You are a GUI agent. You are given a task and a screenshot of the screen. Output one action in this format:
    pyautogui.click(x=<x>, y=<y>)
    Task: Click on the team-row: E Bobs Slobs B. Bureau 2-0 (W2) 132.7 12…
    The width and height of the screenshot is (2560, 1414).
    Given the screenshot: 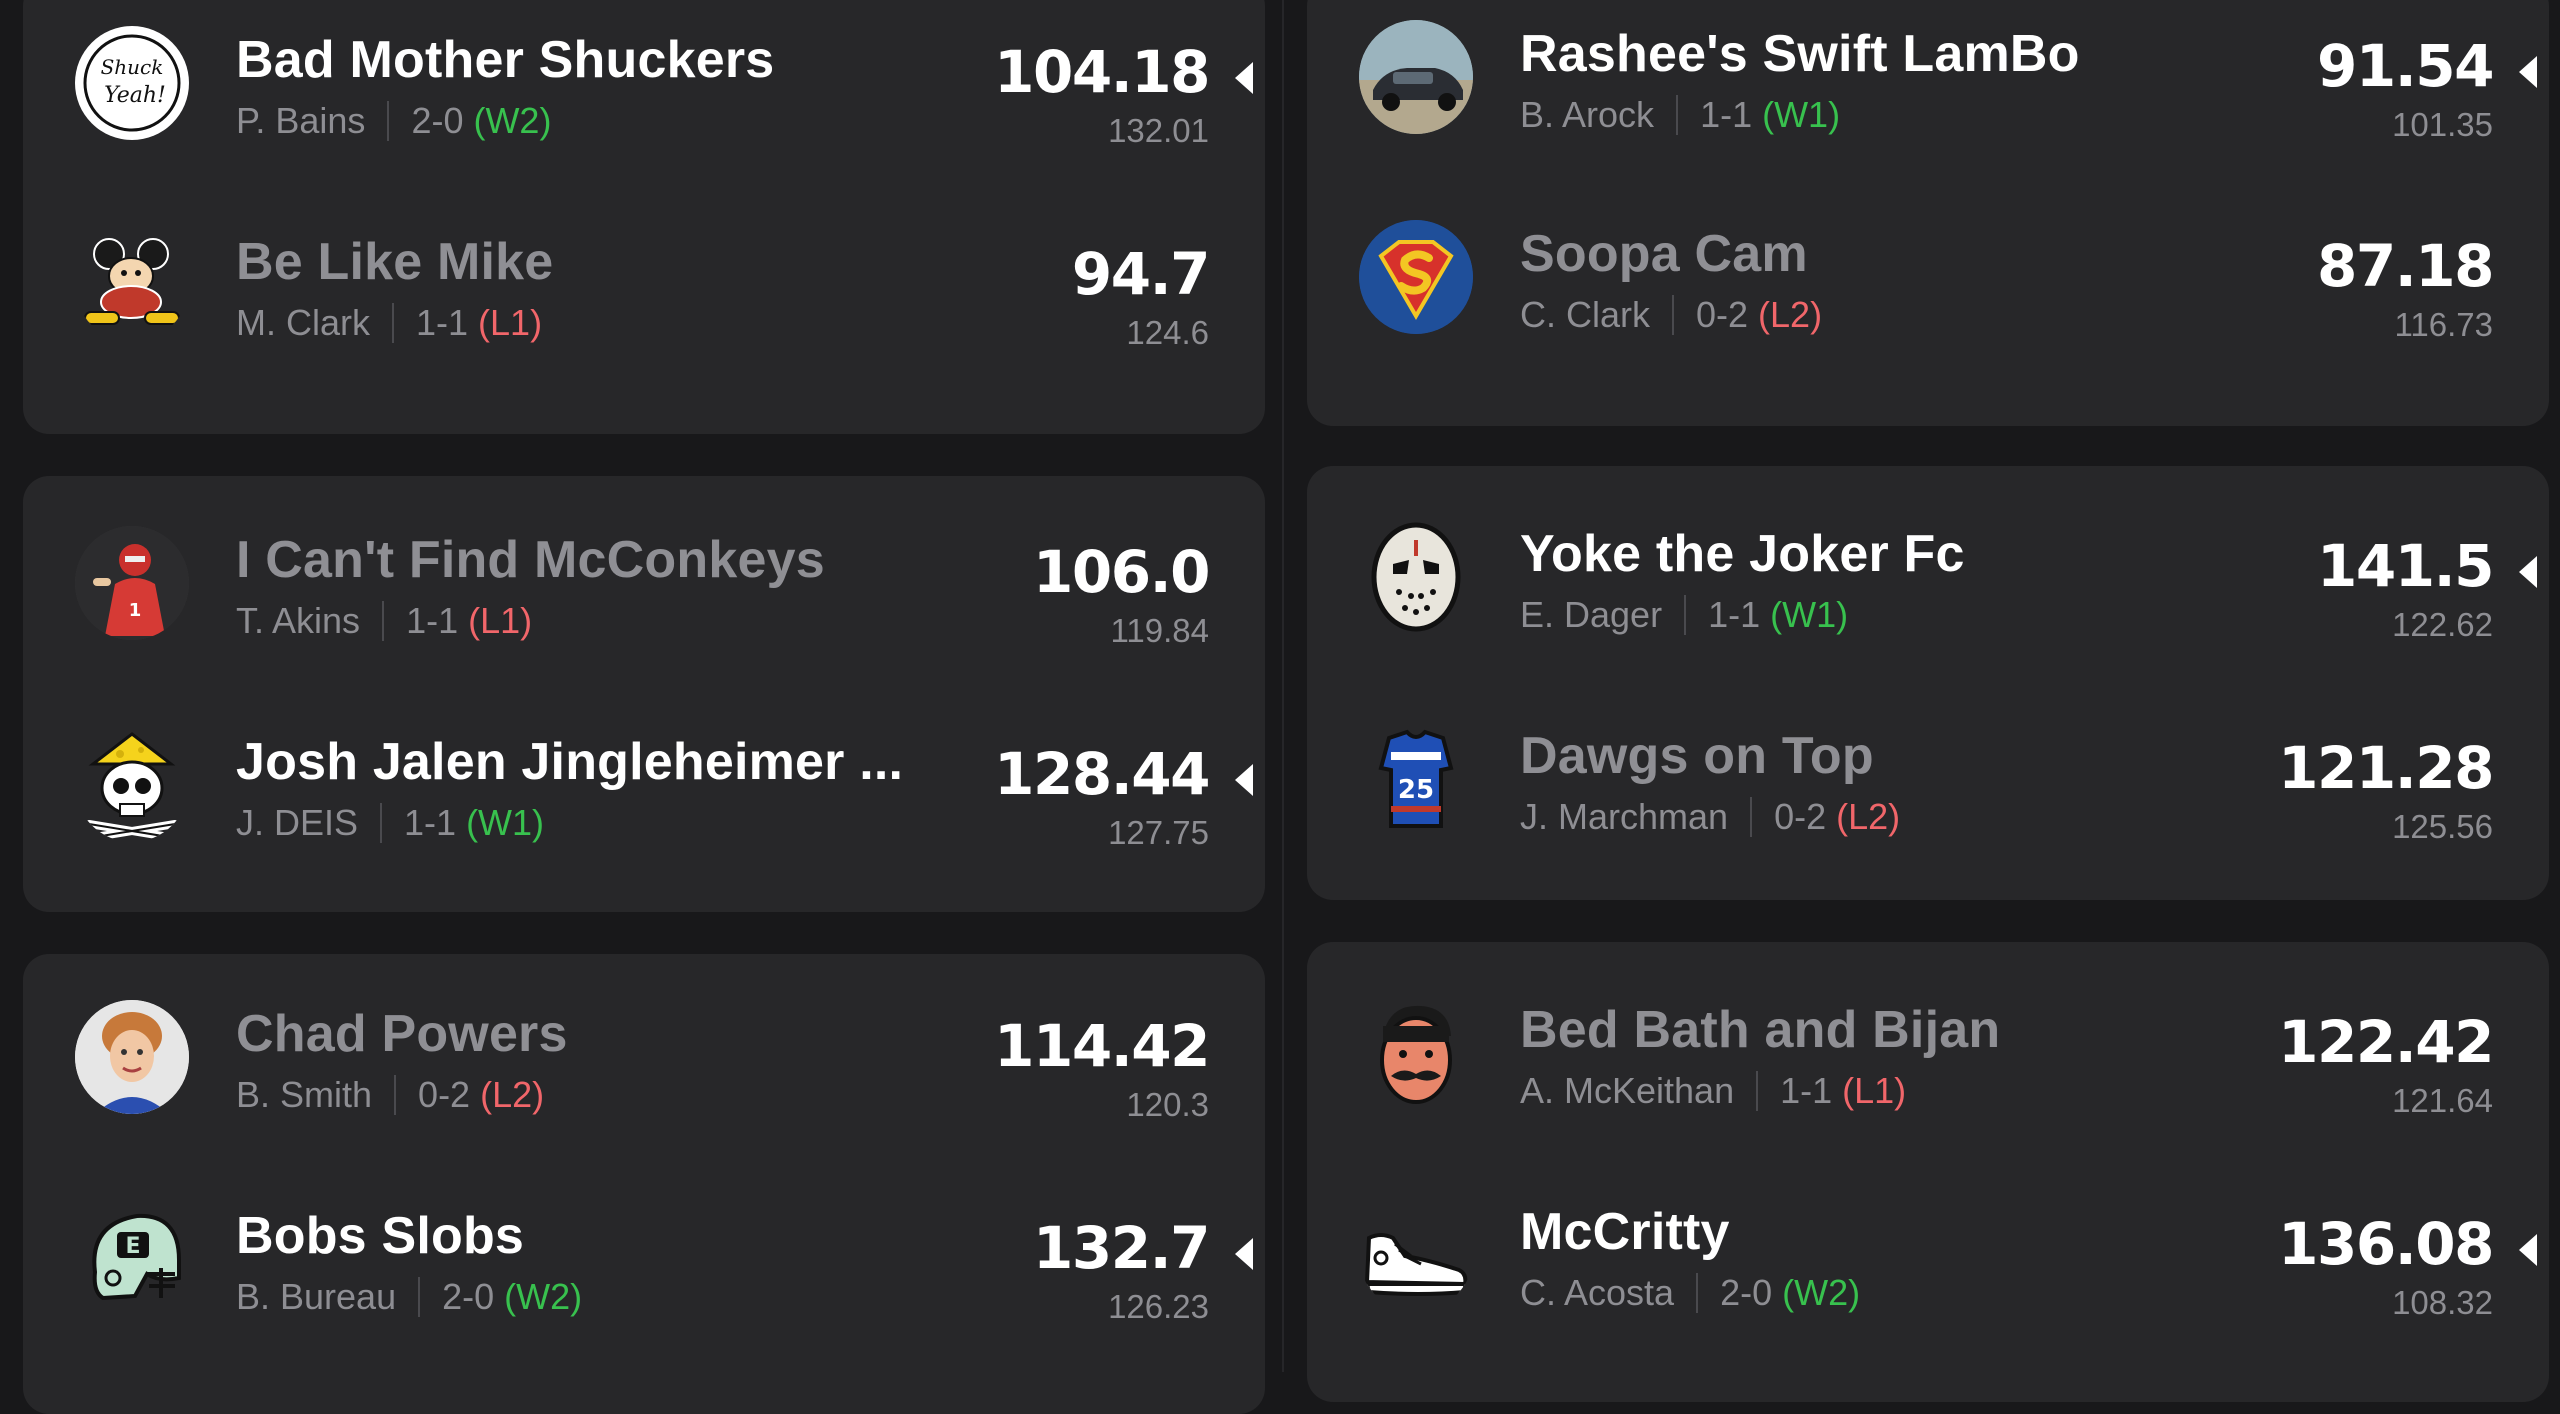 What is the action you would take?
    pyautogui.click(x=644, y=1259)
    